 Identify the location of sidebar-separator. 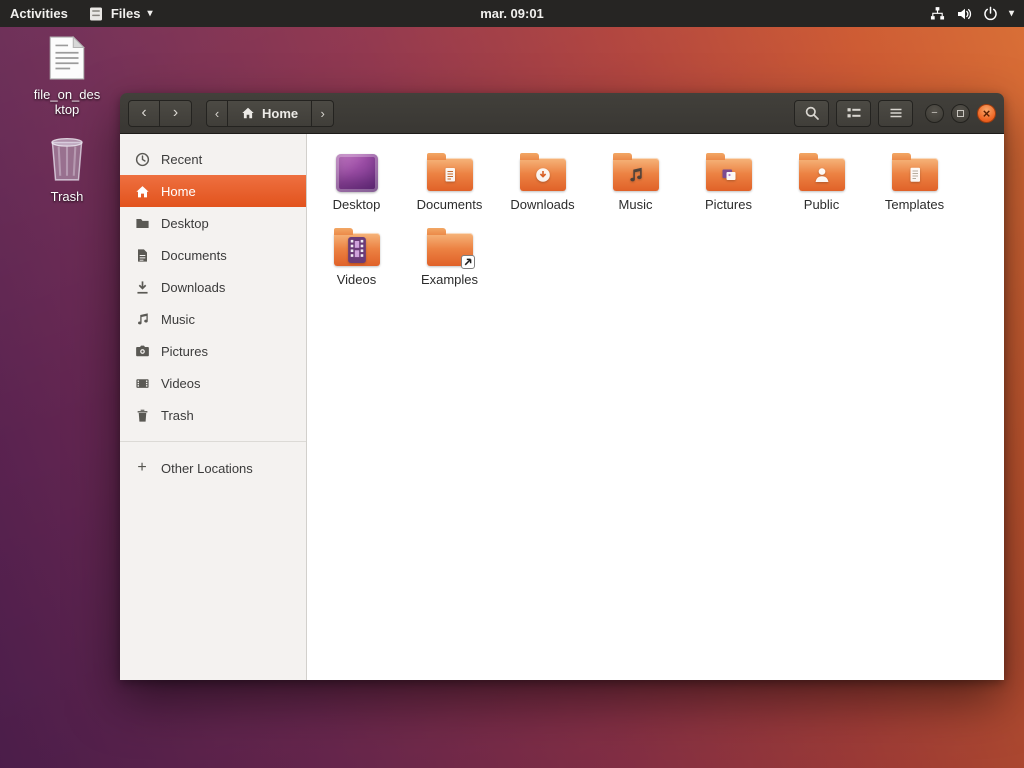
(213, 441).